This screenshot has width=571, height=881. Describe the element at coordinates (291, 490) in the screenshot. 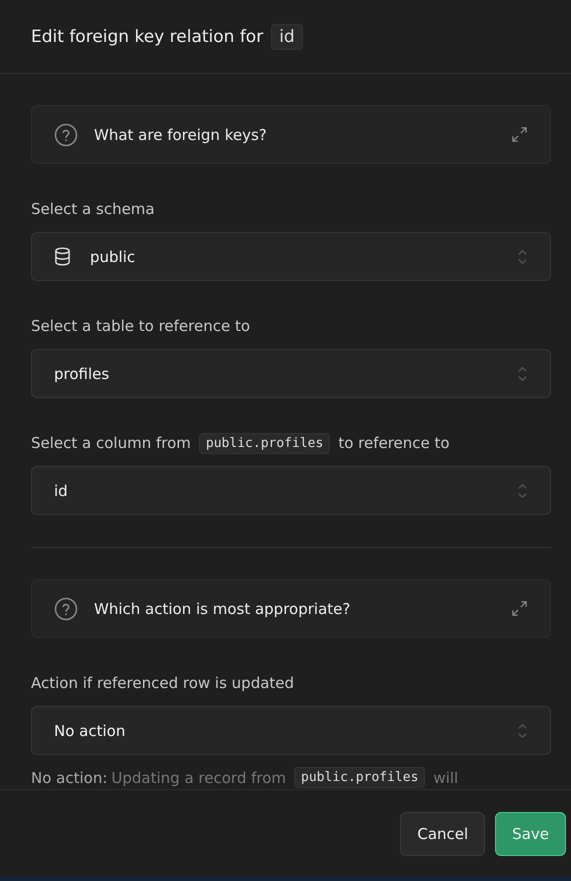

I see `select-field: id` at that location.